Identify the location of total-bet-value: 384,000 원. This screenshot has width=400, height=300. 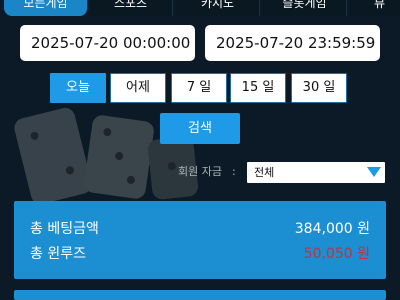
(332, 229).